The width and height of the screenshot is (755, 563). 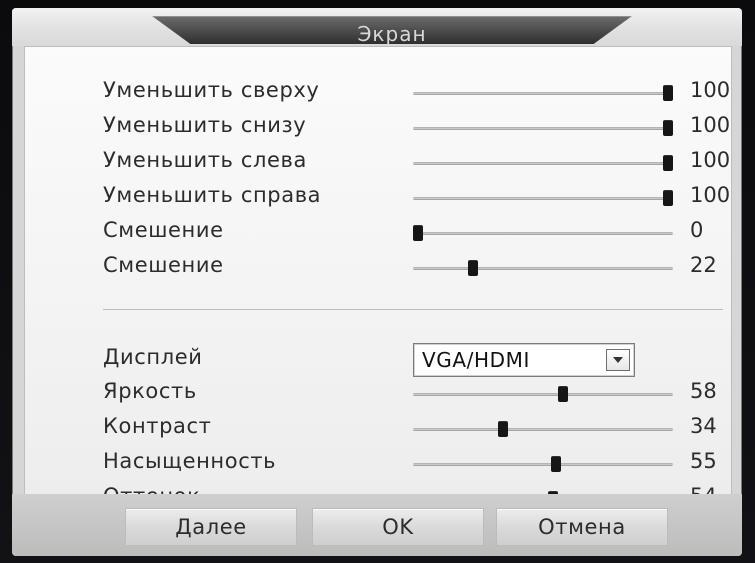 I want to click on slider-row-contrast: Контраст 34, so click(x=378, y=428).